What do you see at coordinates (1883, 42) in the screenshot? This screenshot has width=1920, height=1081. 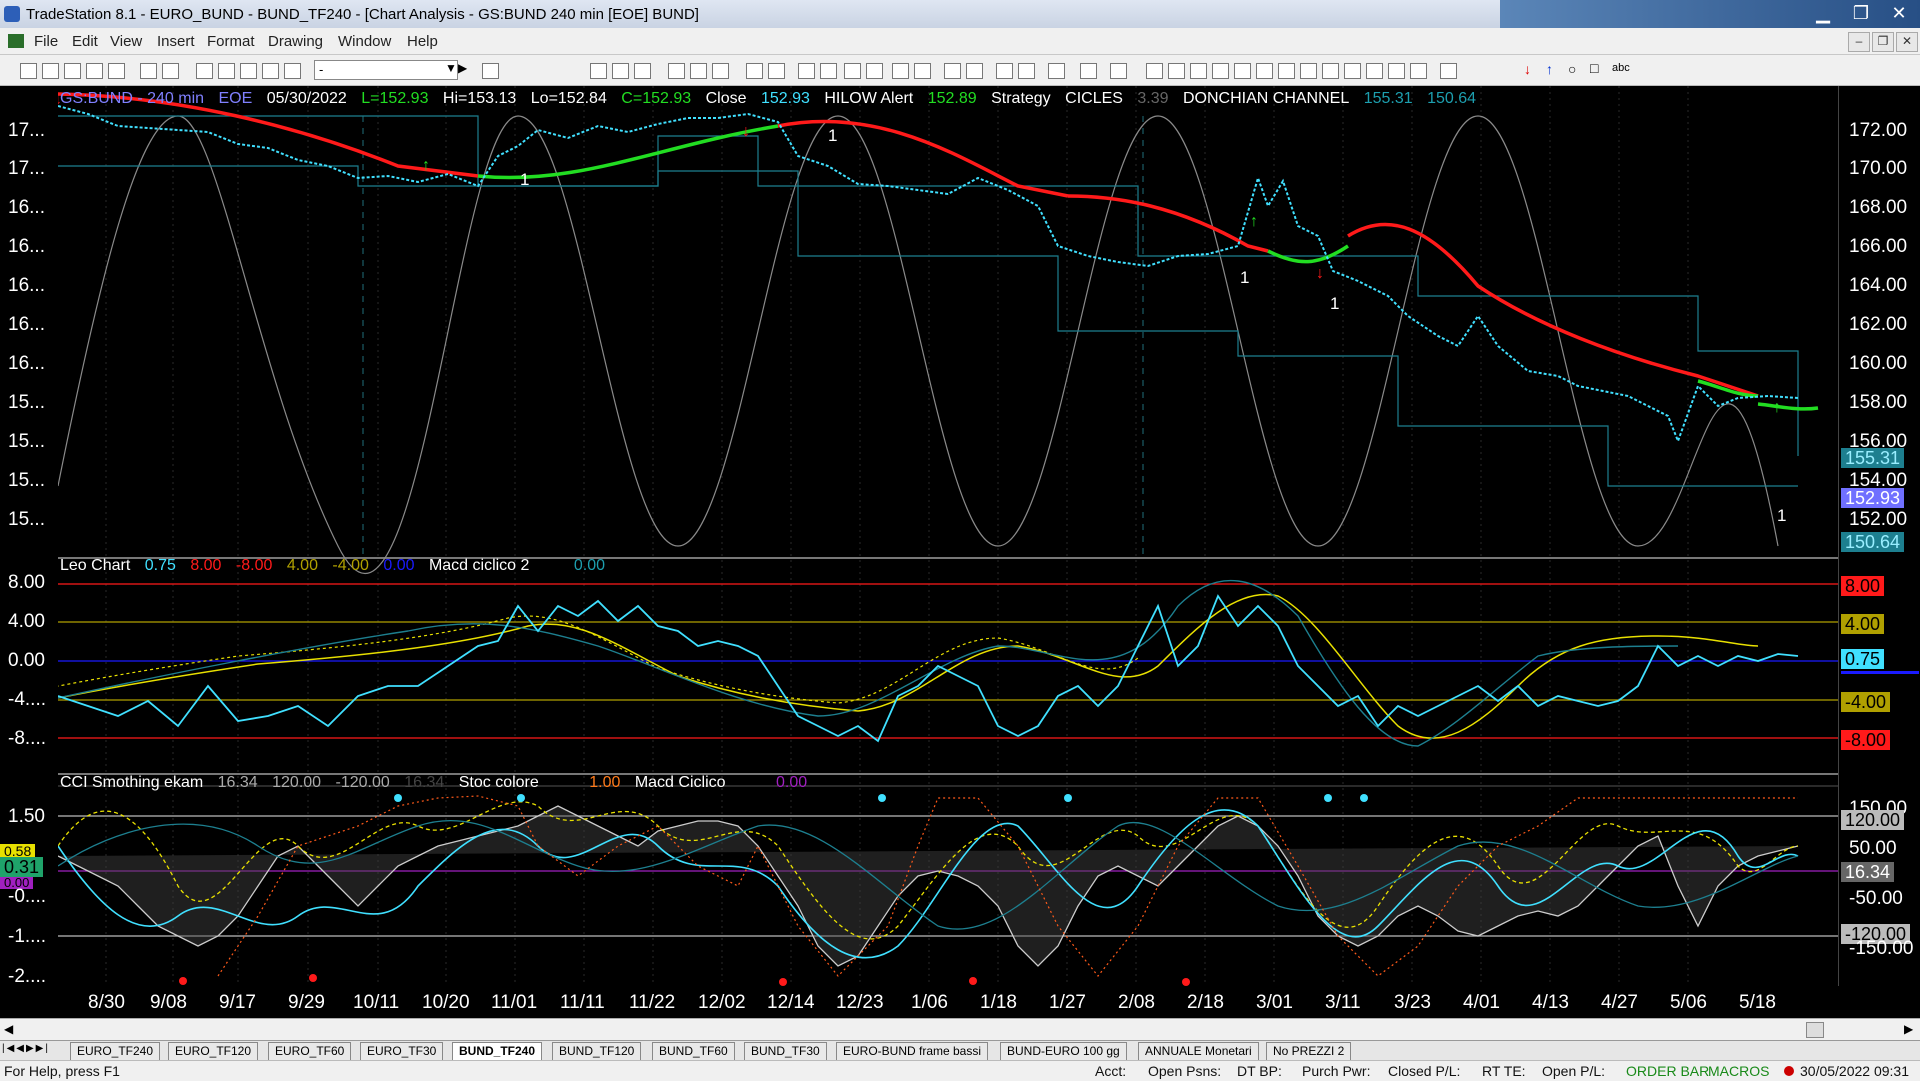 I see `mdi-restore-button: ❐` at bounding box center [1883, 42].